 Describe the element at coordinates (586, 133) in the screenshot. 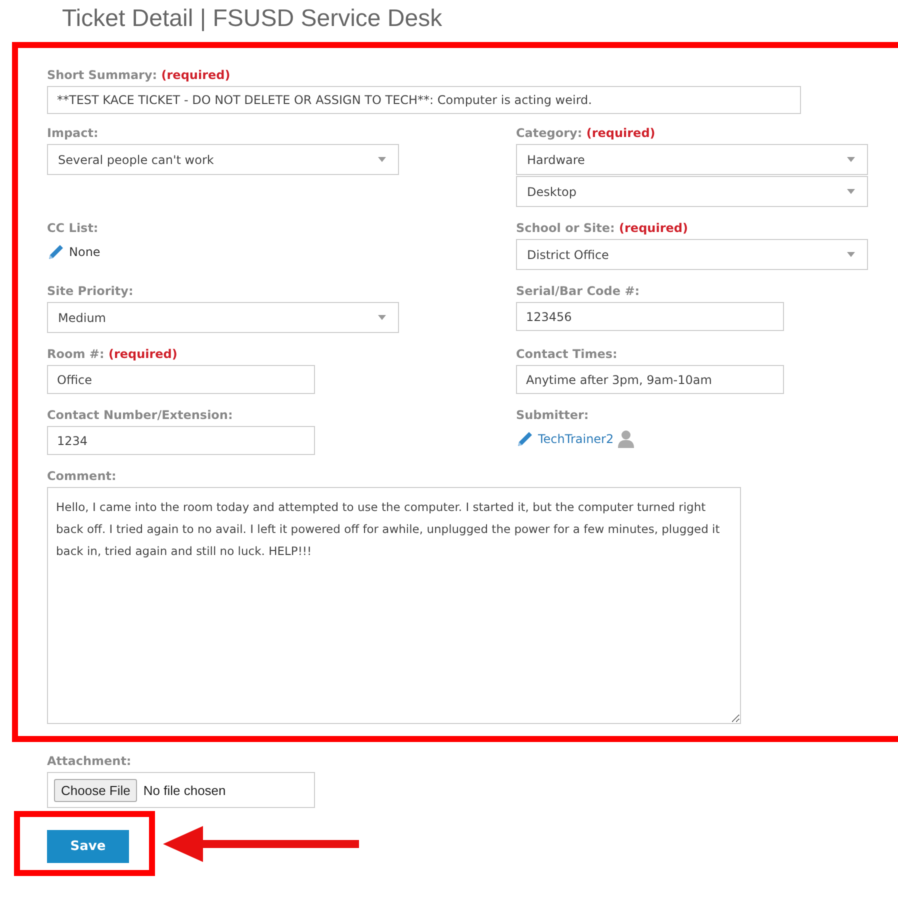

I see `field-label: Category: (required)` at that location.